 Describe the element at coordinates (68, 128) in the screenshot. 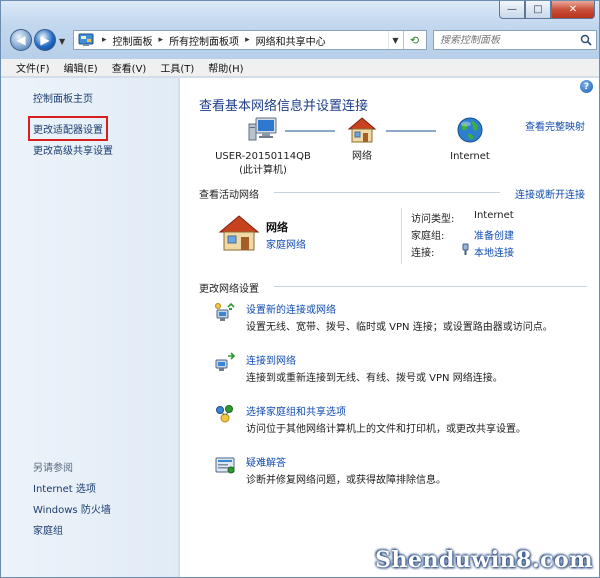

I see `sidebar-change-adapter-settings: 更改适配器设置` at that location.